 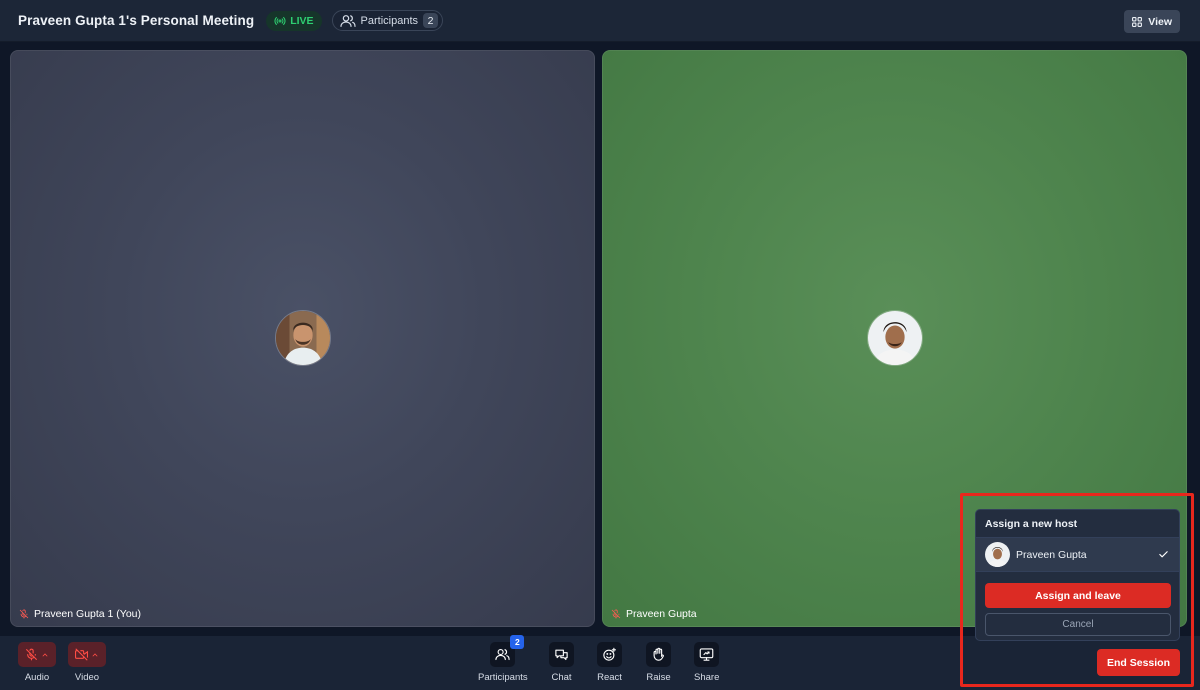 What do you see at coordinates (280, 20) in the screenshot?
I see `broadcast-icon` at bounding box center [280, 20].